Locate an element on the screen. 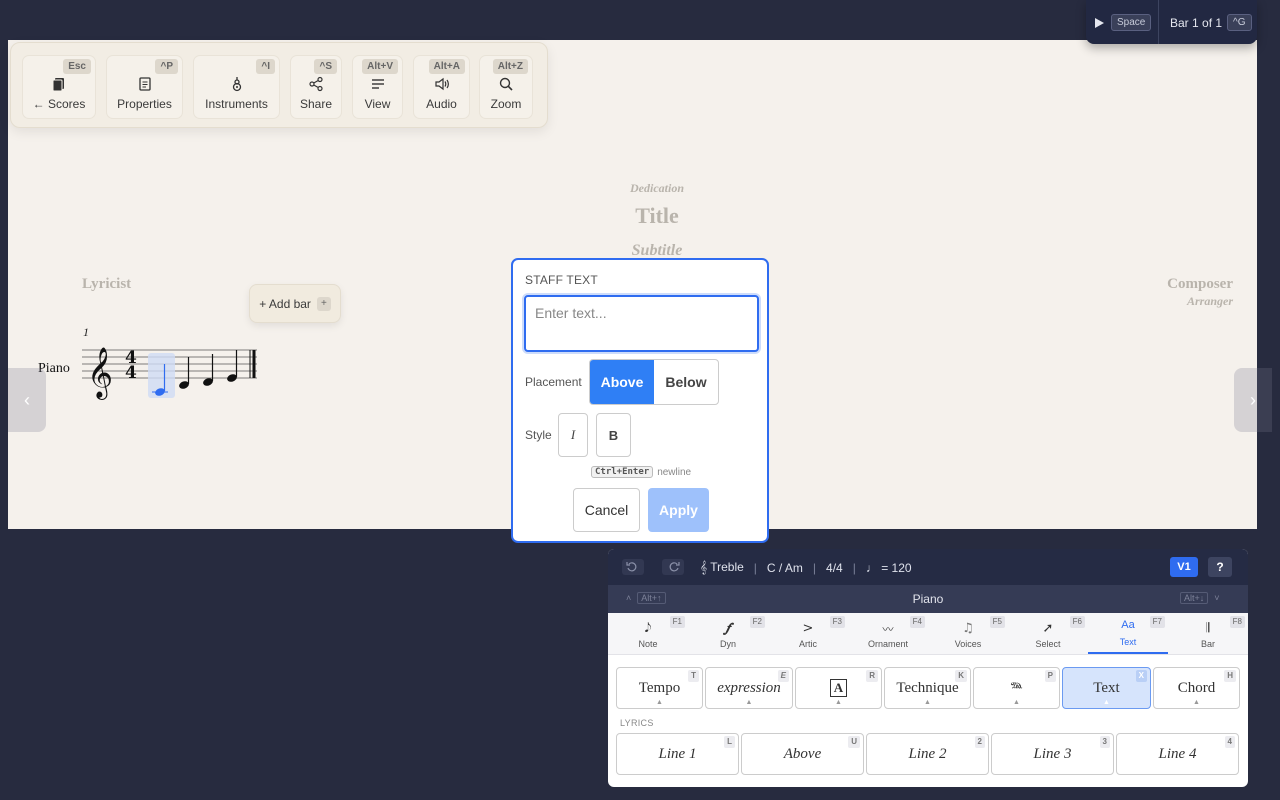 The image size is (1280, 800). current-instrument: Piano is located at coordinates (928, 599).